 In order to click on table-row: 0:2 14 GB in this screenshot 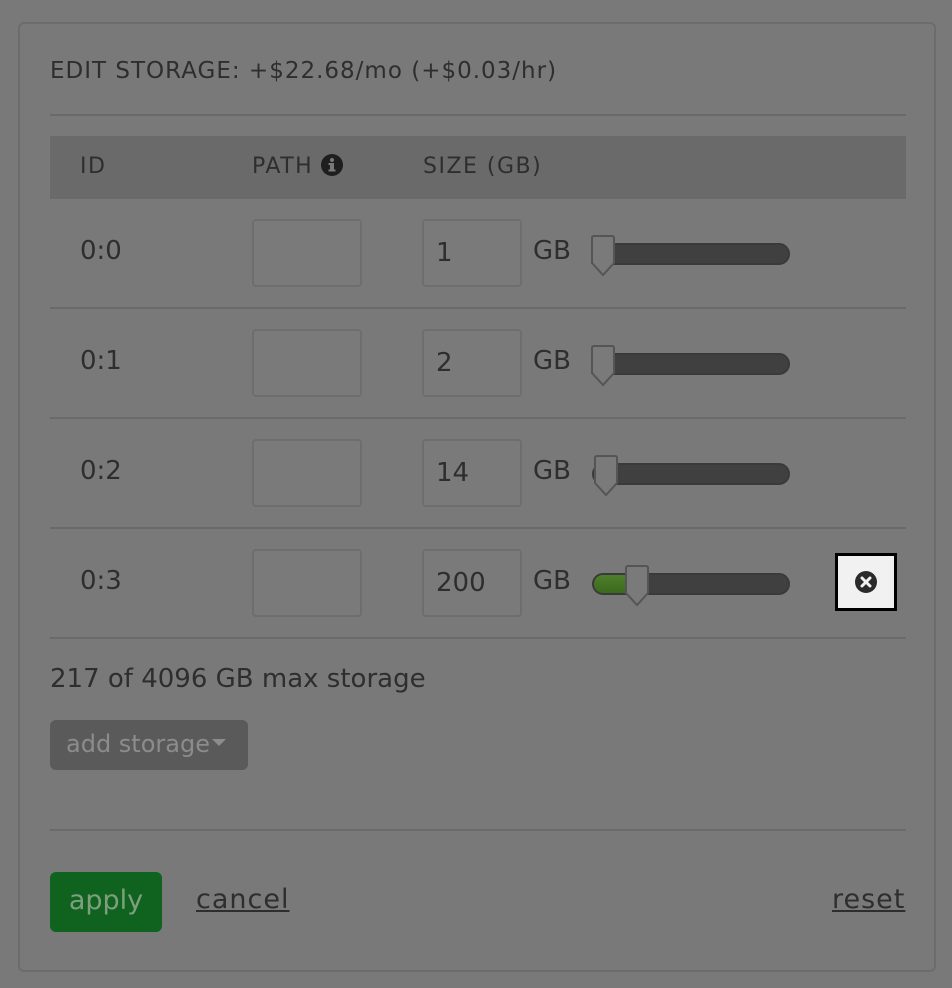, I will do `click(478, 474)`.